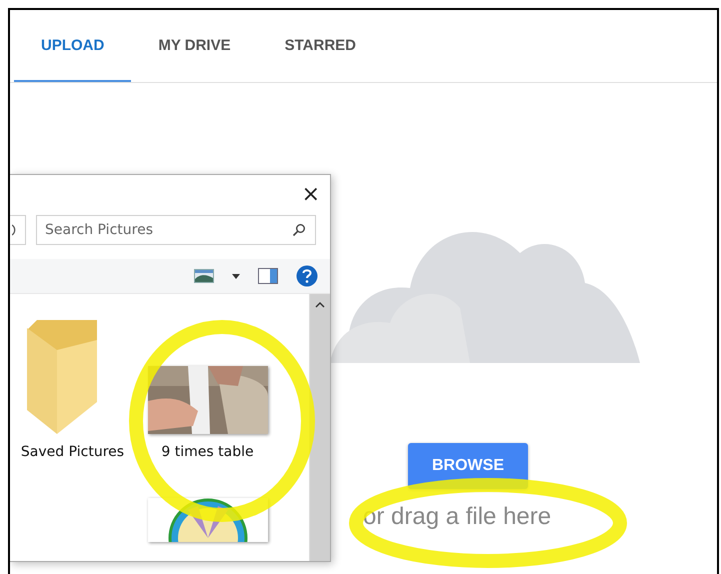  Describe the element at coordinates (320, 305) in the screenshot. I see `scroll-up-icon` at that location.